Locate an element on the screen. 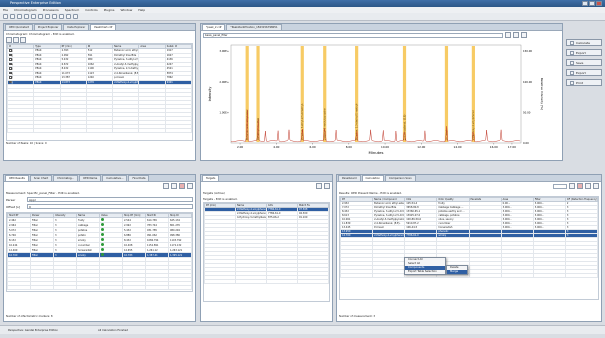 Image resolution: width=605 pixels, height=338 pixels. side-button-column: Calculate Export Save Export Print is located at coordinates (584, 64).